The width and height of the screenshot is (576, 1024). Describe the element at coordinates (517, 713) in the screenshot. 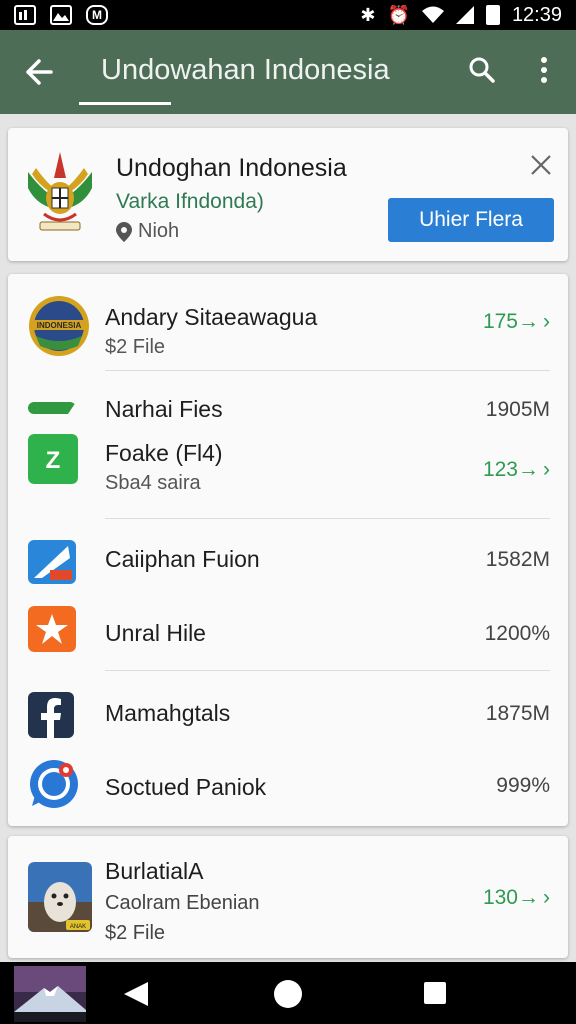

I see `list-item-value: 1875M` at that location.